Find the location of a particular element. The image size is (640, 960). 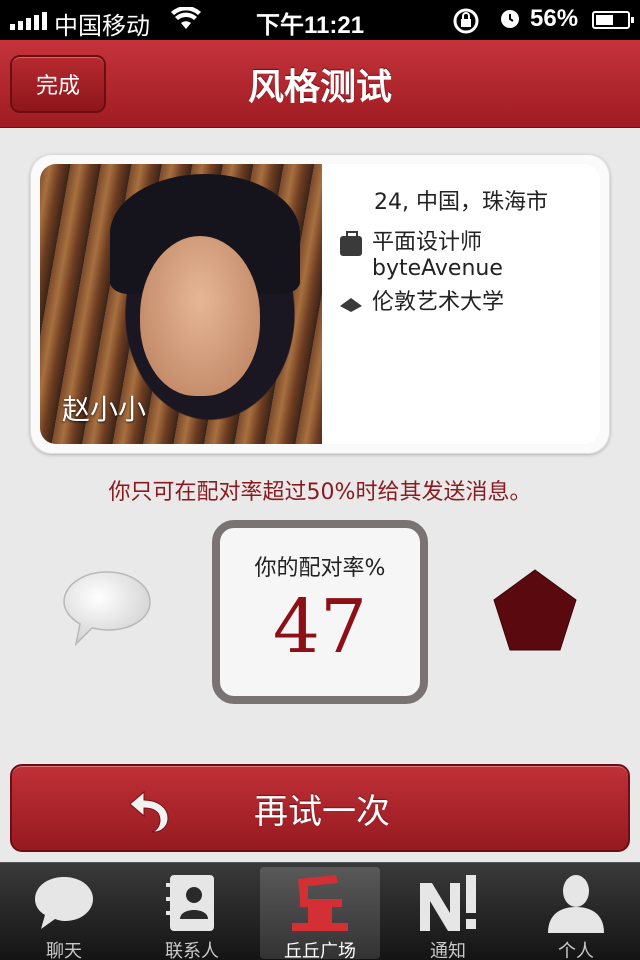

profile-school: 伦敦艺术大学 is located at coordinates (438, 302).